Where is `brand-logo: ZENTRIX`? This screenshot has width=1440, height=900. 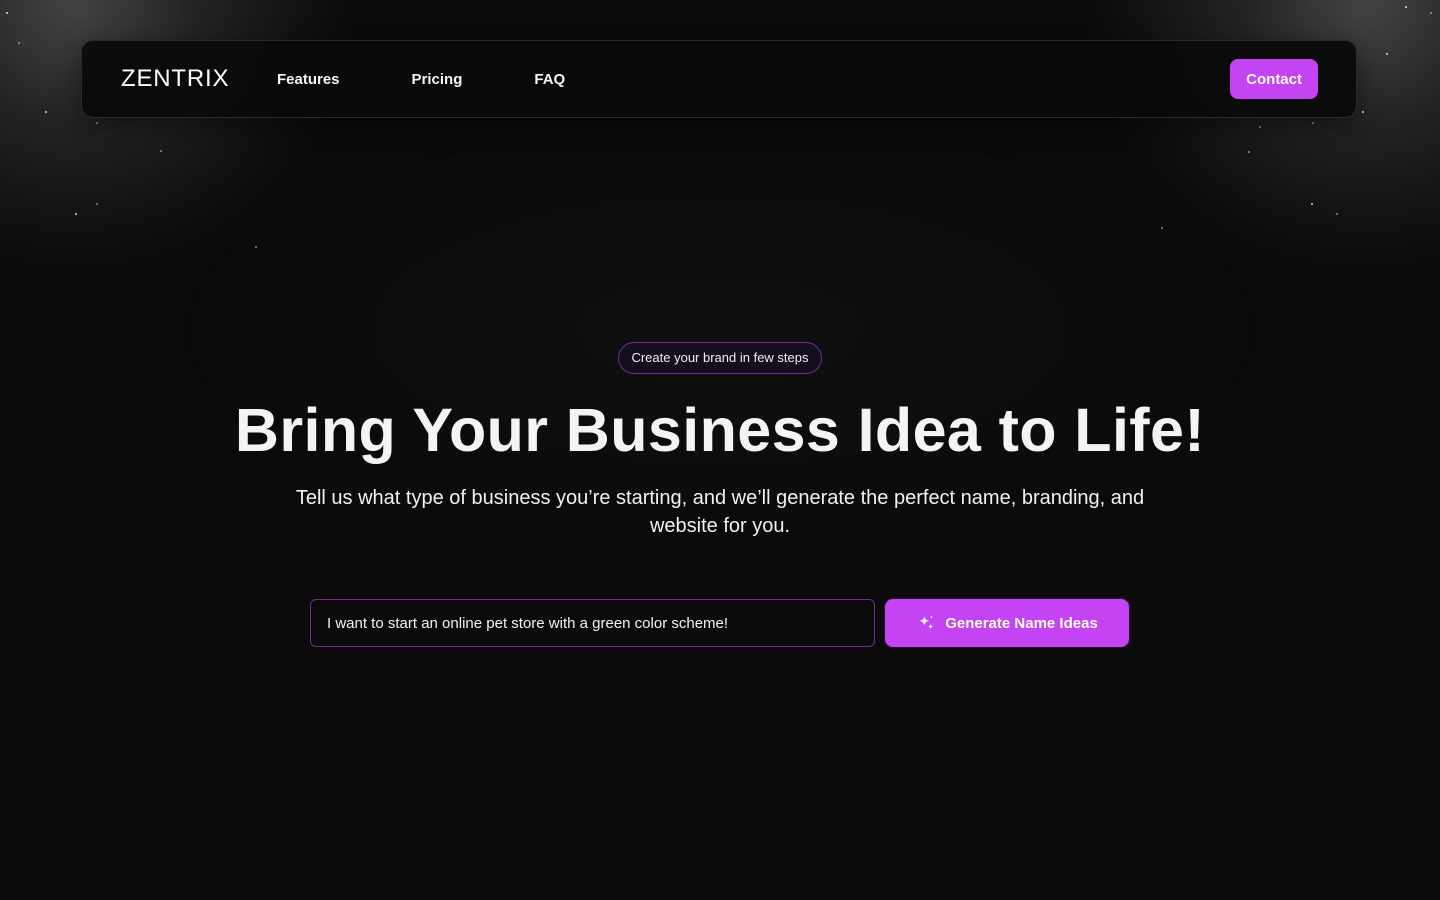 brand-logo: ZENTRIX is located at coordinates (199, 79).